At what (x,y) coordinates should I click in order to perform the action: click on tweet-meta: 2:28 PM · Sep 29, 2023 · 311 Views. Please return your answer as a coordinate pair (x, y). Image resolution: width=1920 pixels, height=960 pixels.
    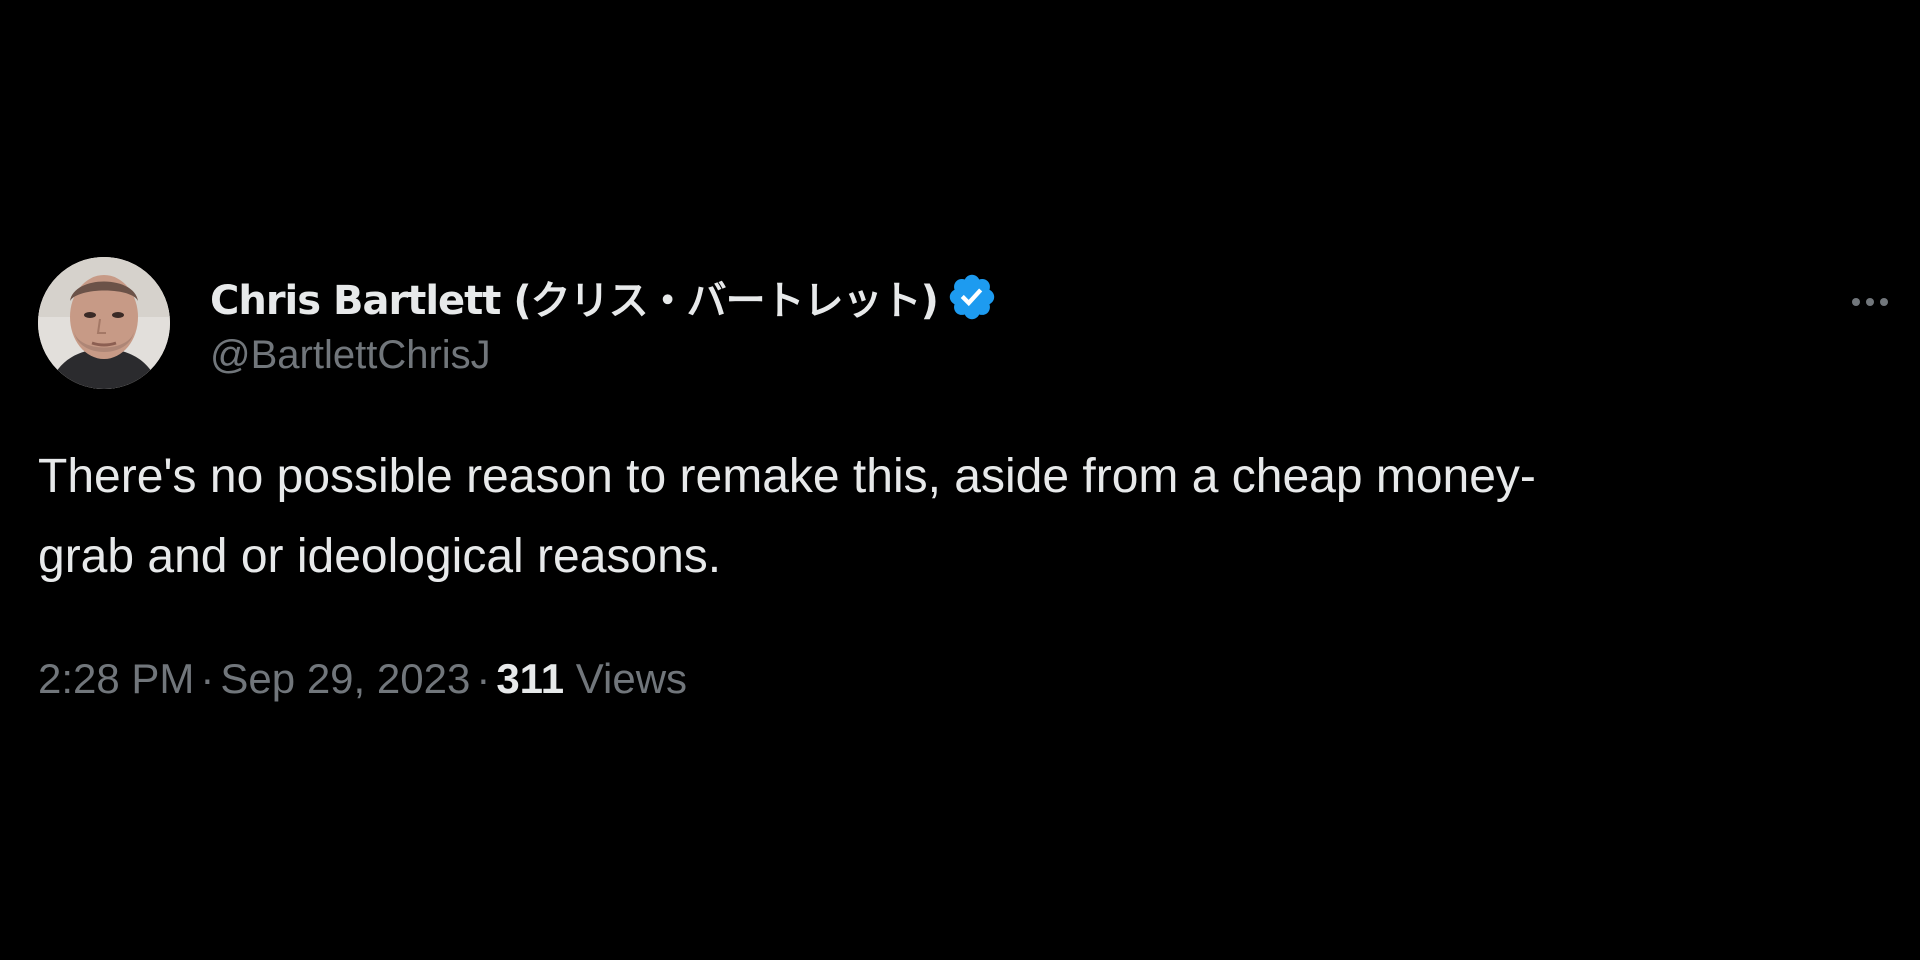
    Looking at the image, I should click on (362, 679).